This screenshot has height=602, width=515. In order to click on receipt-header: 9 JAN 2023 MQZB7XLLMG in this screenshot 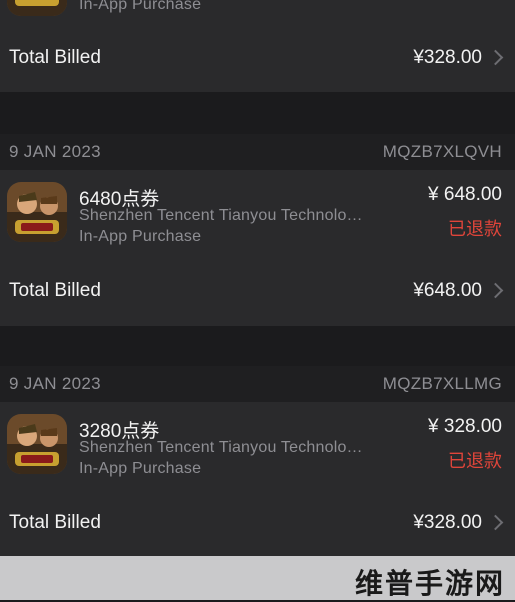, I will do `click(257, 384)`.